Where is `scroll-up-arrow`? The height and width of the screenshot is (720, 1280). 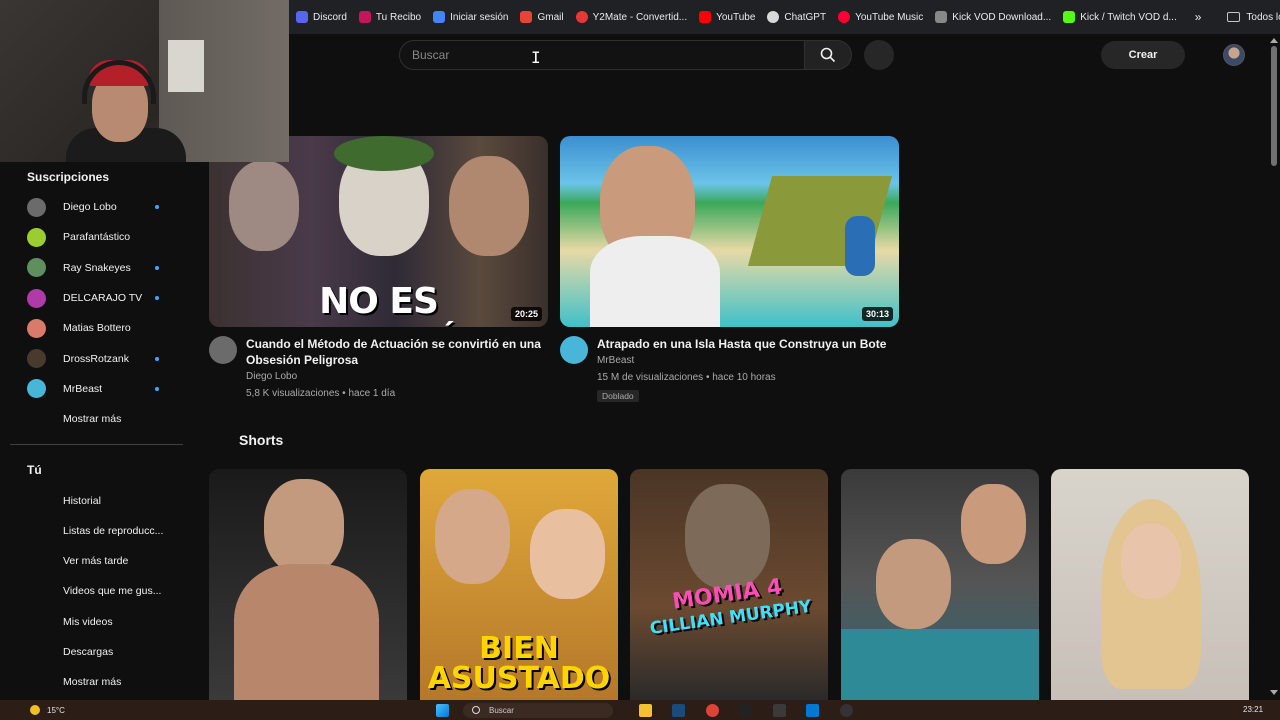 scroll-up-arrow is located at coordinates (1274, 40).